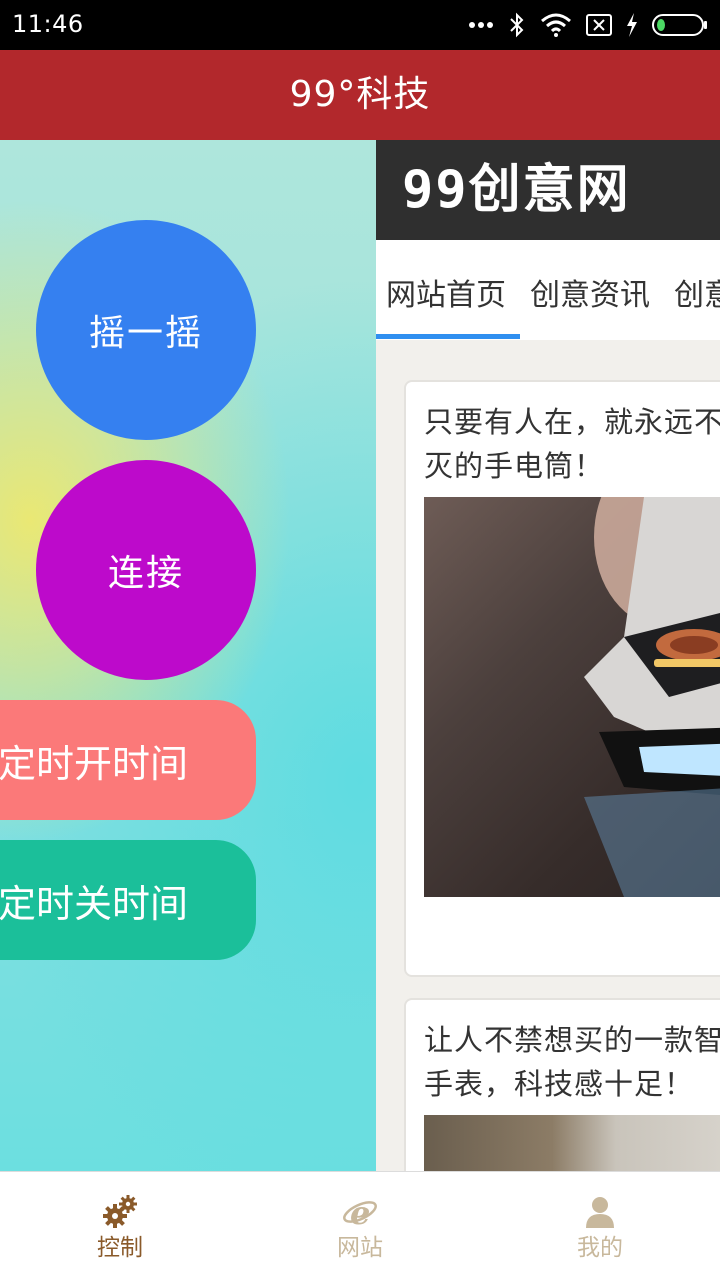 Image resolution: width=720 pixels, height=1280 pixels. I want to click on app-bar: 99°科技, so click(360, 95).